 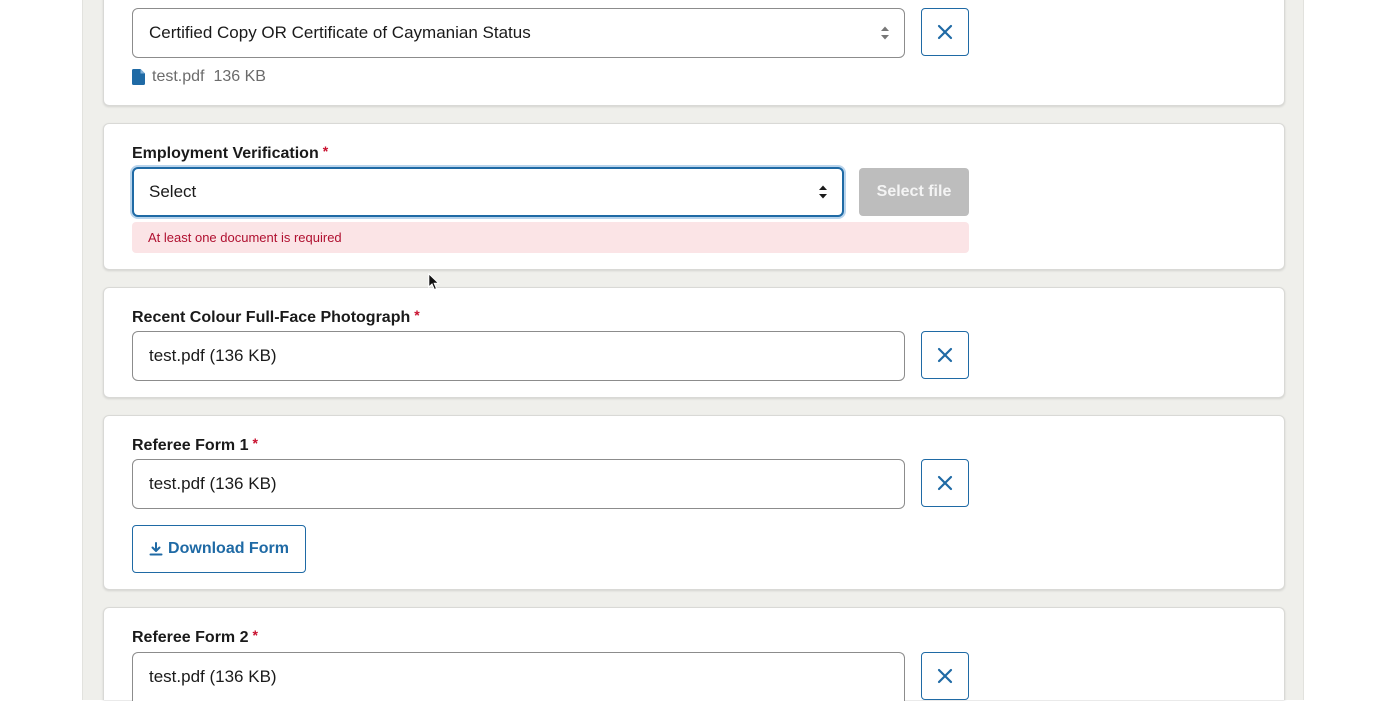 What do you see at coordinates (156, 549) in the screenshot?
I see `download-icon` at bounding box center [156, 549].